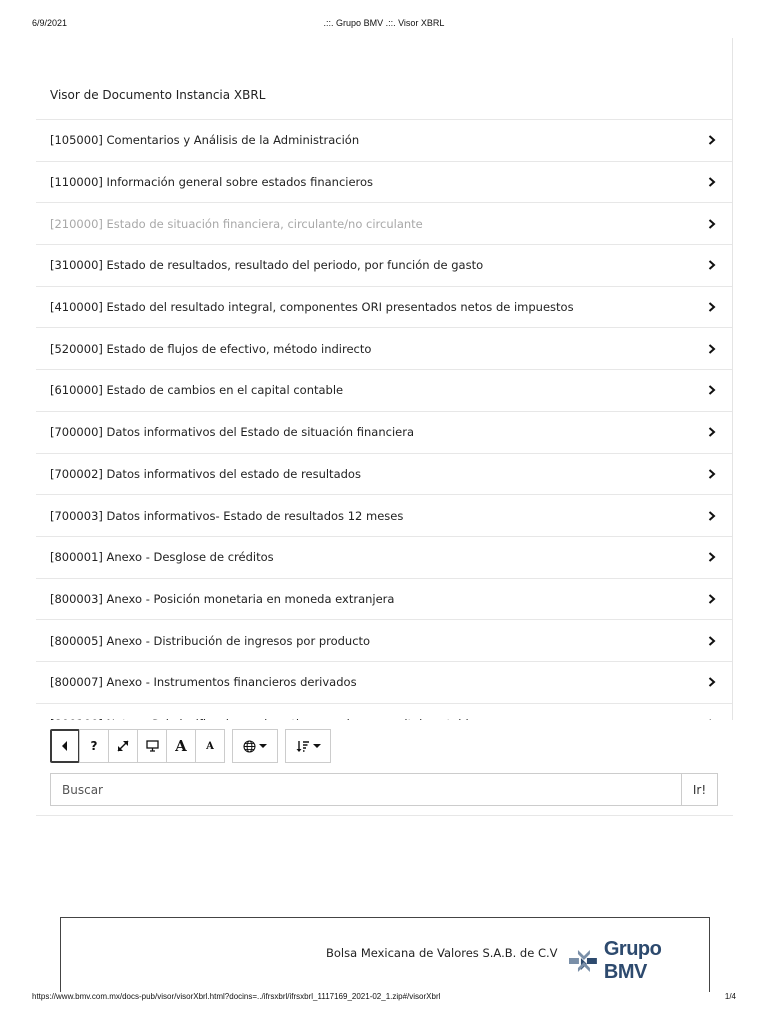 The image size is (768, 1024). I want to click on expand-icon, so click(123, 746).